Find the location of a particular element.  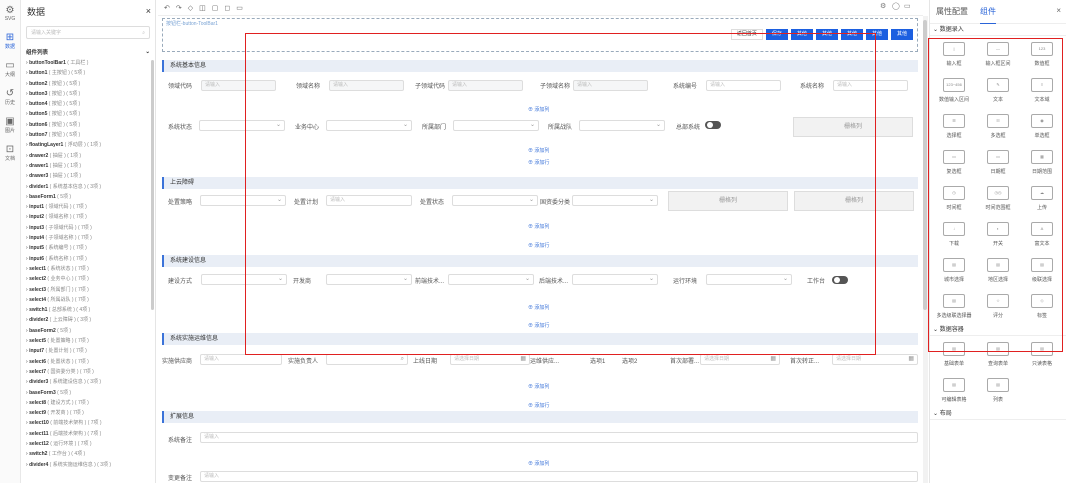

tree-item: › baseForm1 ( 5项 ) is located at coordinates (88, 197).